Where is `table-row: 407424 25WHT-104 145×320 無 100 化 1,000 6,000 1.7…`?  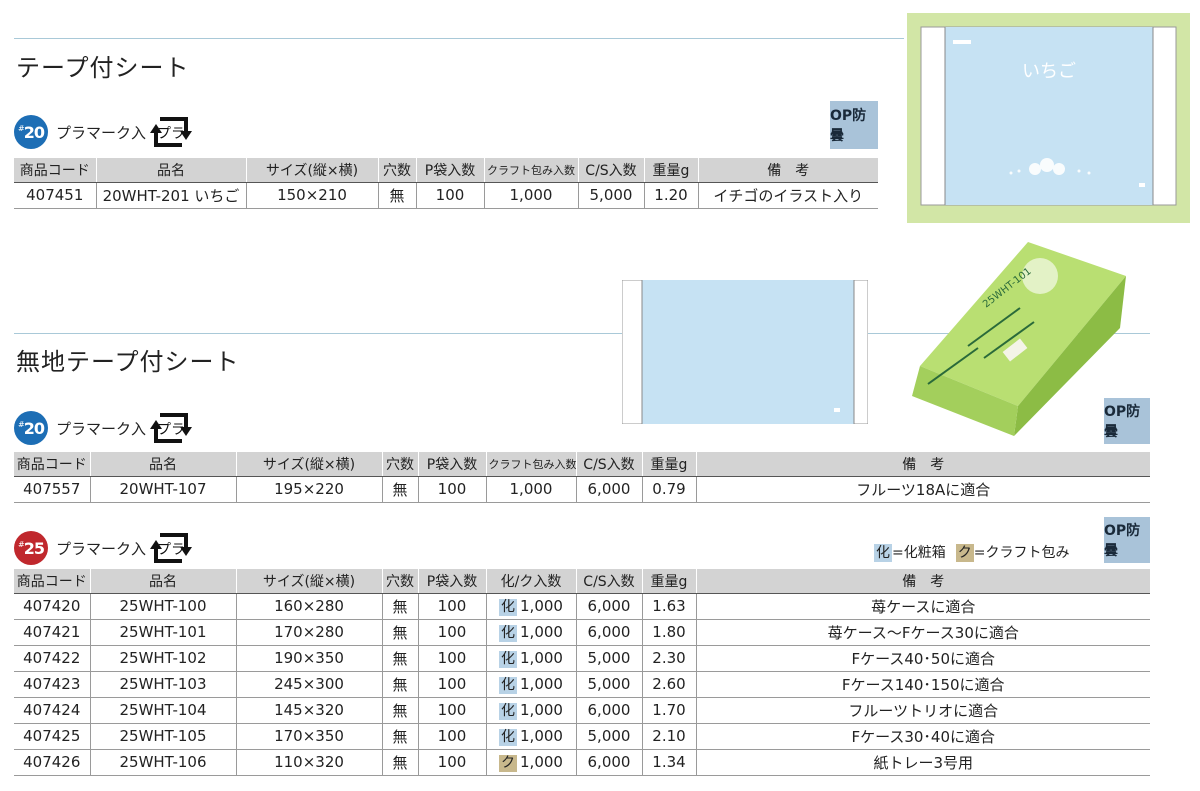
table-row: 407424 25WHT-104 145×320 無 100 化 1,000 6,000 1.7… is located at coordinates (582, 710).